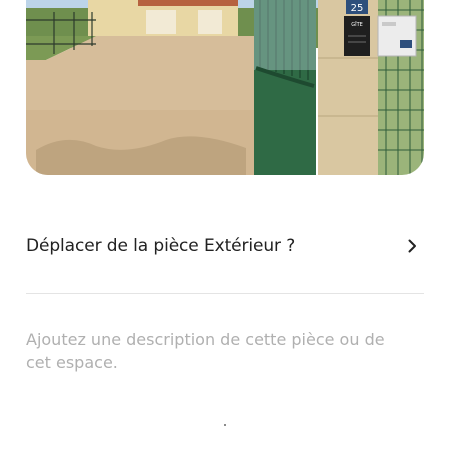 The image size is (450, 450). I want to click on move-room-row: Déplacer de la pièce Extérieur ?, so click(225, 246).